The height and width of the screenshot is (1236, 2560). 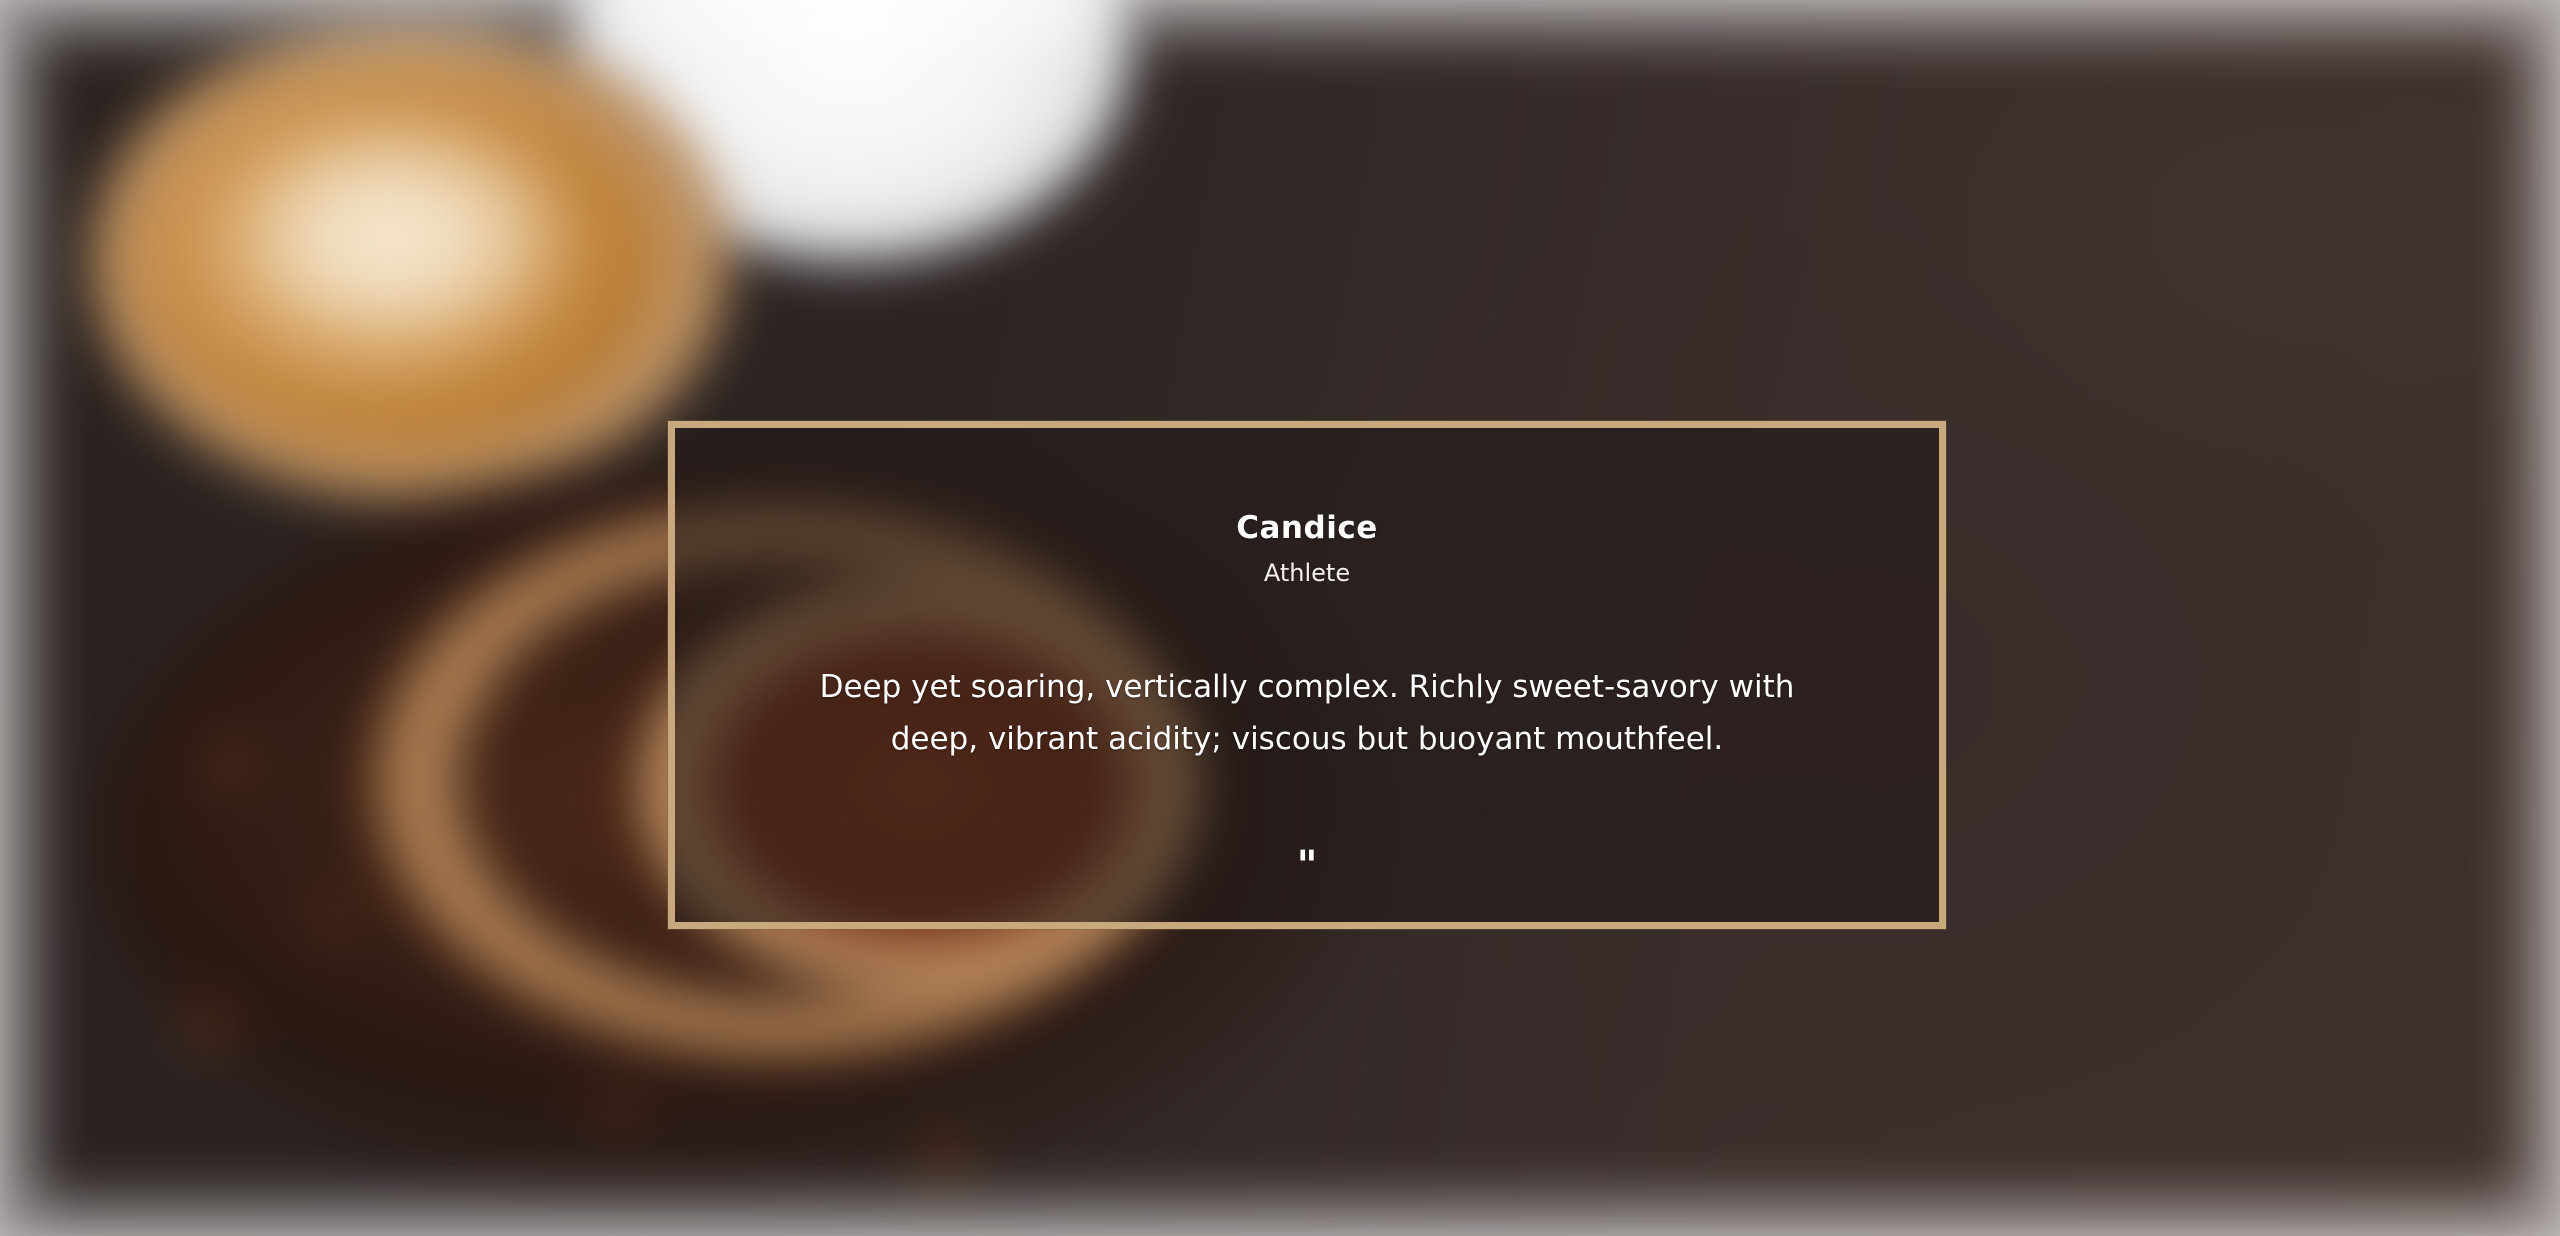 I want to click on testimonial-author-role: Athlete, so click(x=1307, y=573).